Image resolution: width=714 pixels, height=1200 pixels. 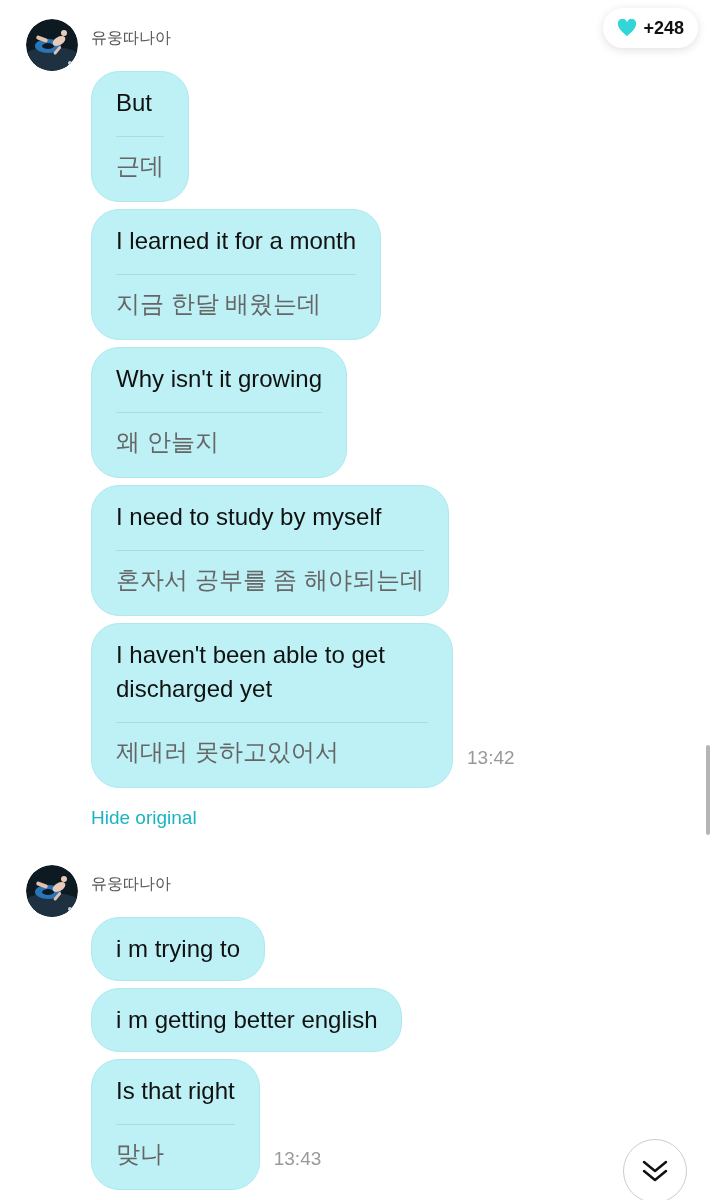 What do you see at coordinates (140, 166) in the screenshot?
I see `translation-text: 근데` at bounding box center [140, 166].